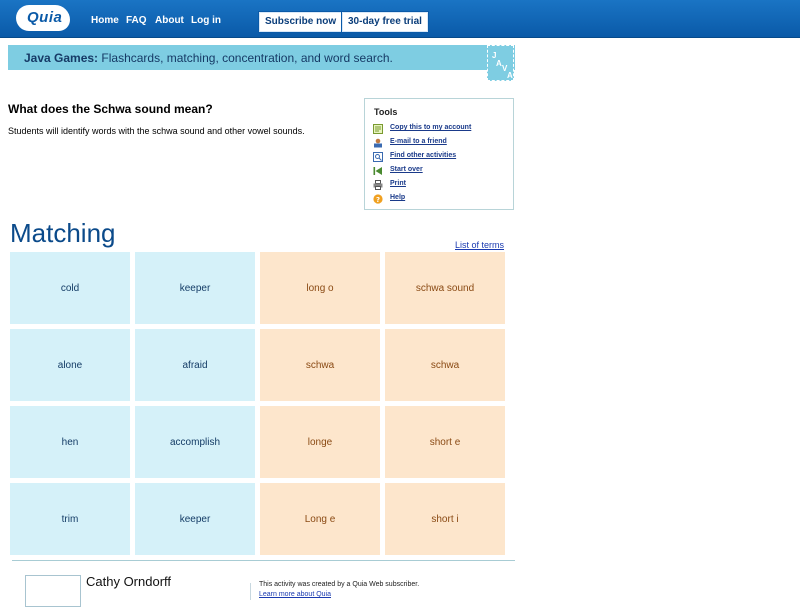  I want to click on author-name: Cathy Orndorff, so click(129, 581).